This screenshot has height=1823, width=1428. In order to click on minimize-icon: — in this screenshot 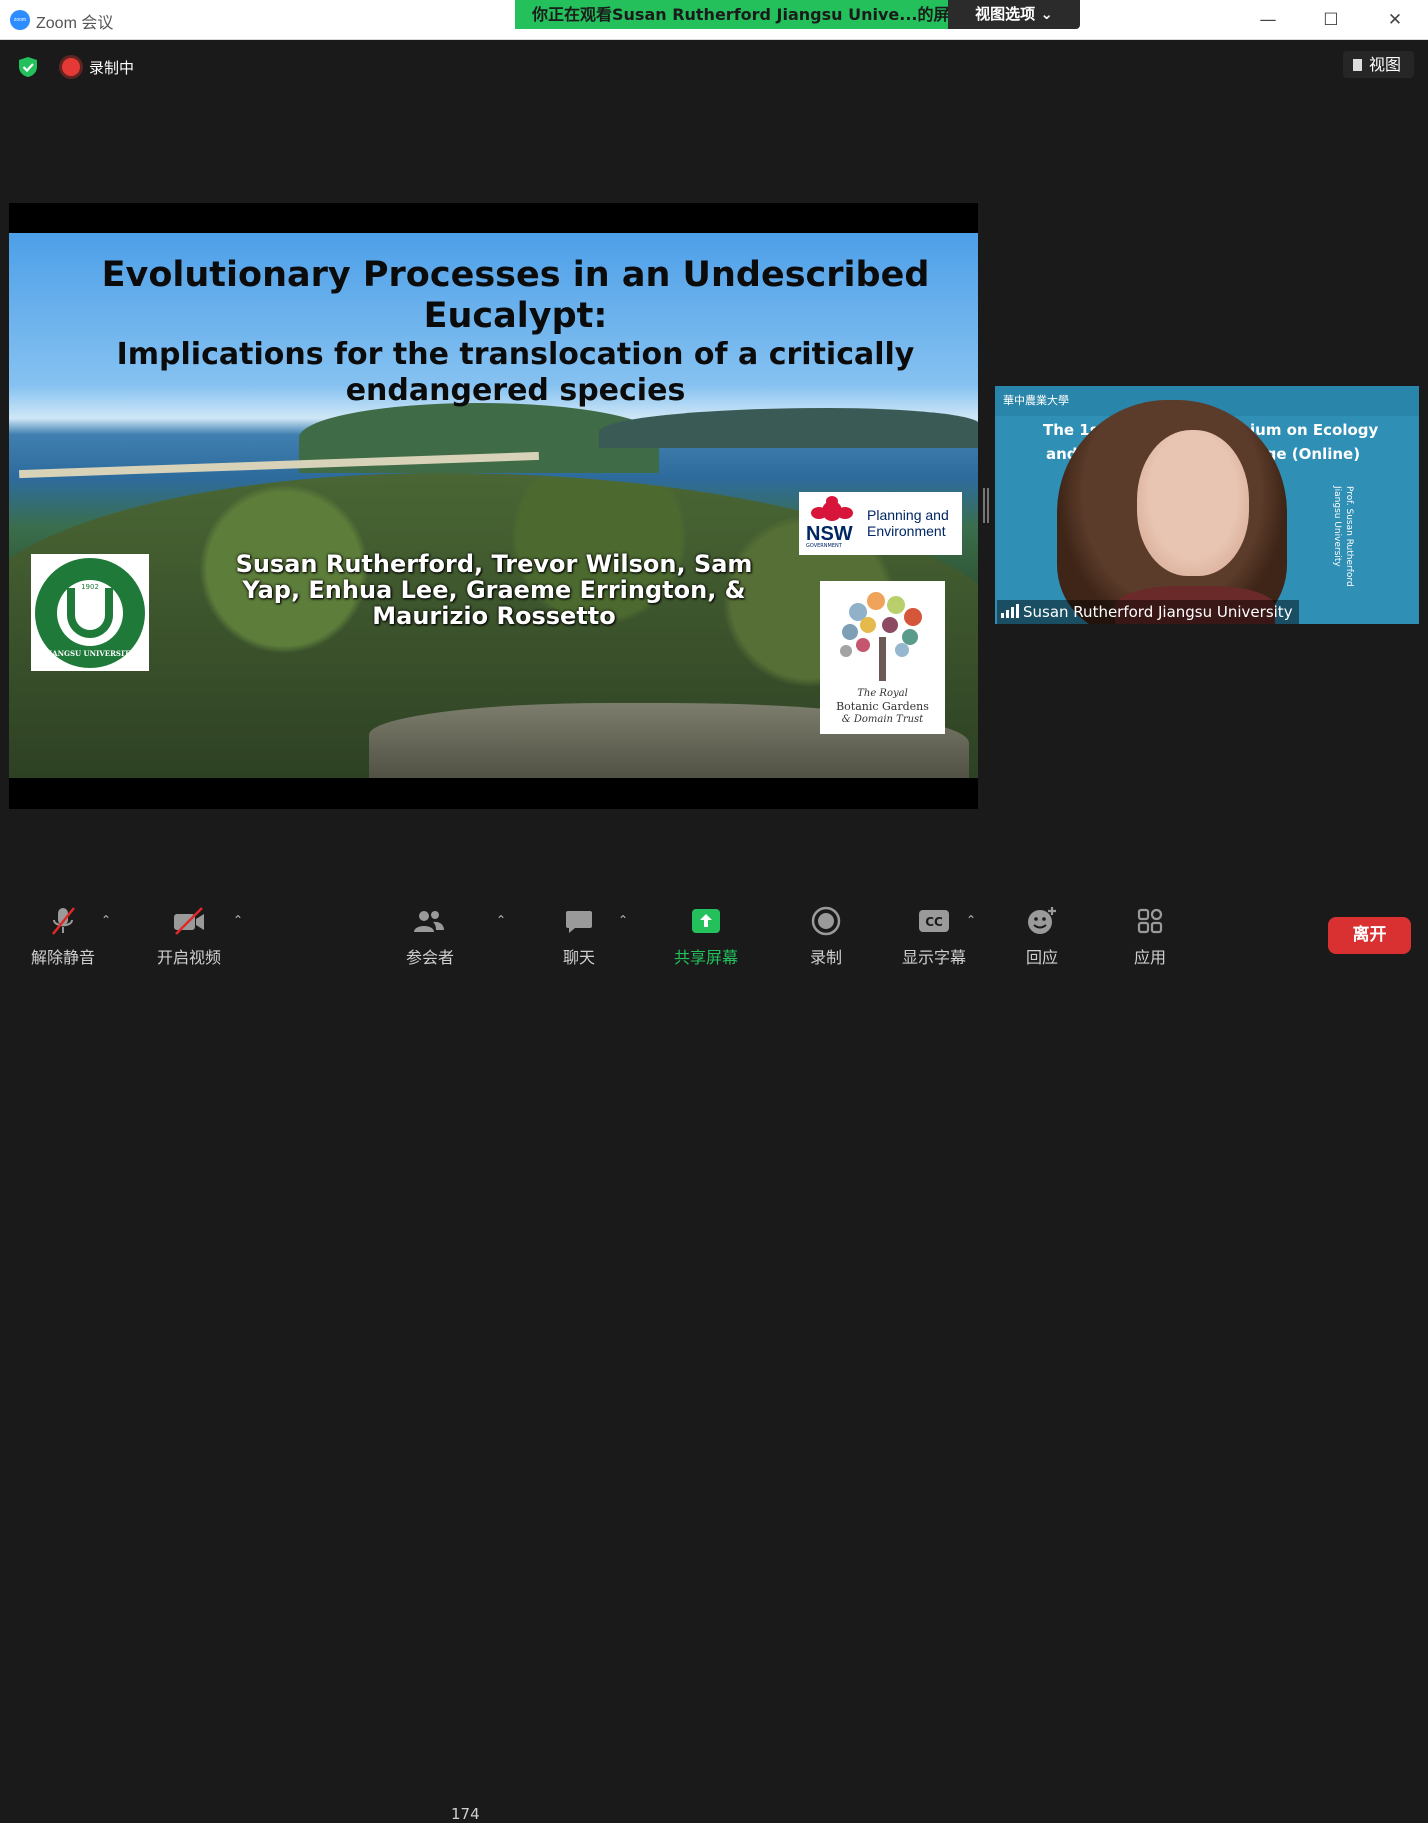, I will do `click(1268, 20)`.